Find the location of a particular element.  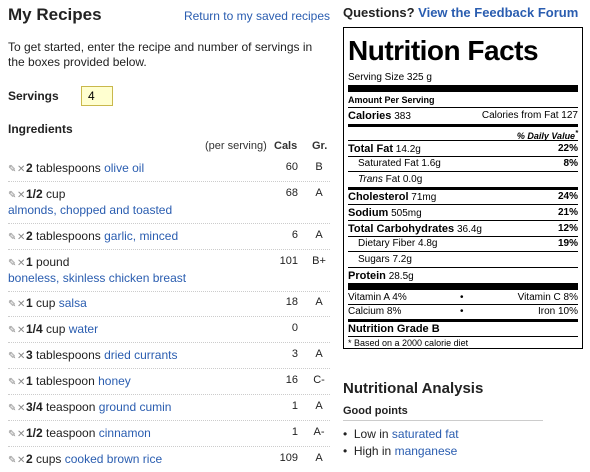

ingredient-cals: 0 is located at coordinates (294, 328).